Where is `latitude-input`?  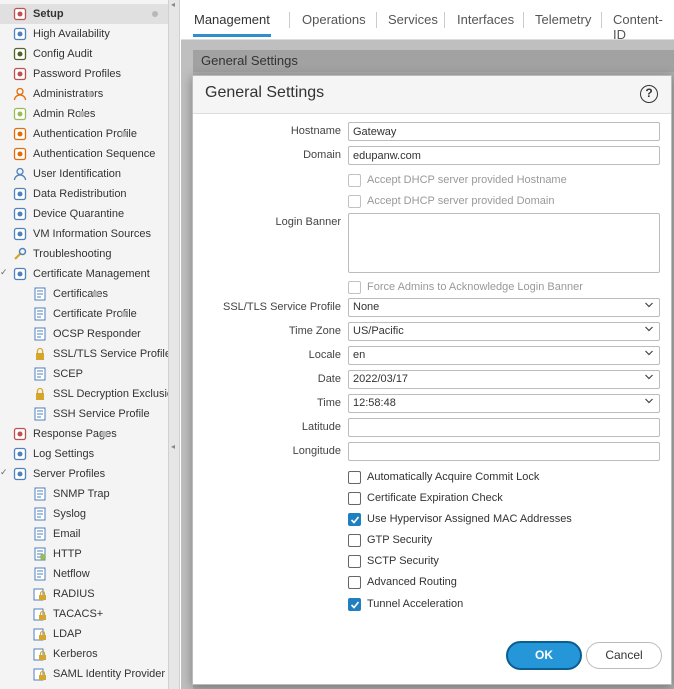 latitude-input is located at coordinates (504, 427).